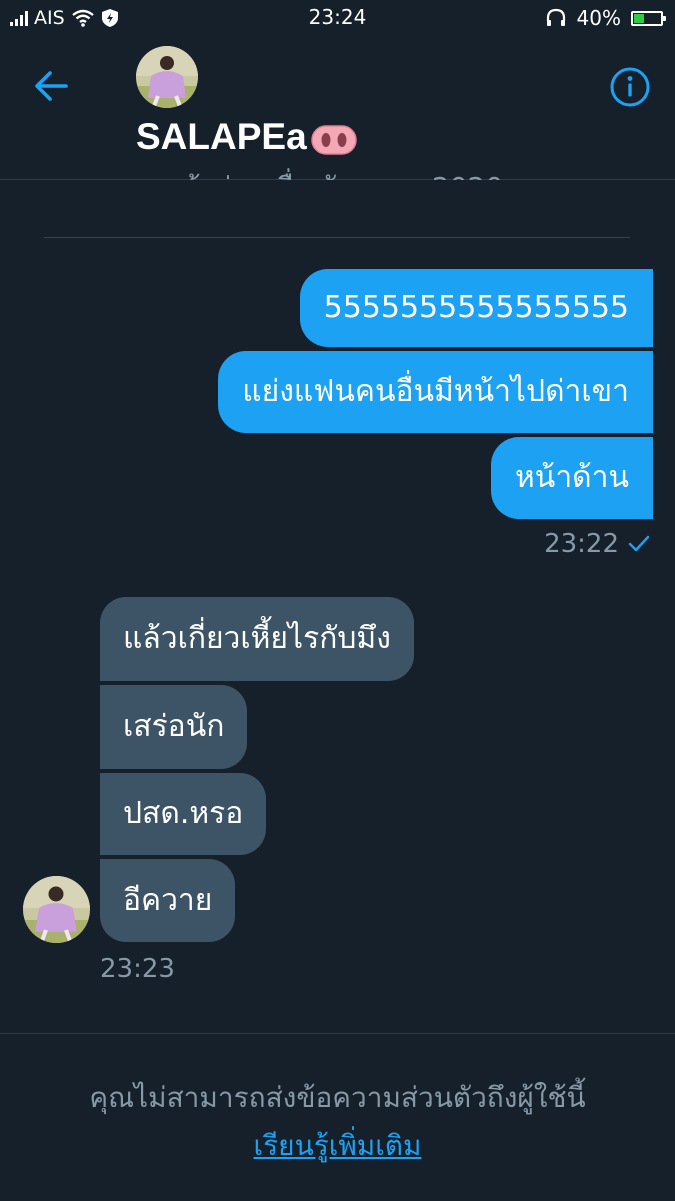 This screenshot has width=675, height=1201. Describe the element at coordinates (639, 543) in the screenshot. I see `check-icon` at that location.